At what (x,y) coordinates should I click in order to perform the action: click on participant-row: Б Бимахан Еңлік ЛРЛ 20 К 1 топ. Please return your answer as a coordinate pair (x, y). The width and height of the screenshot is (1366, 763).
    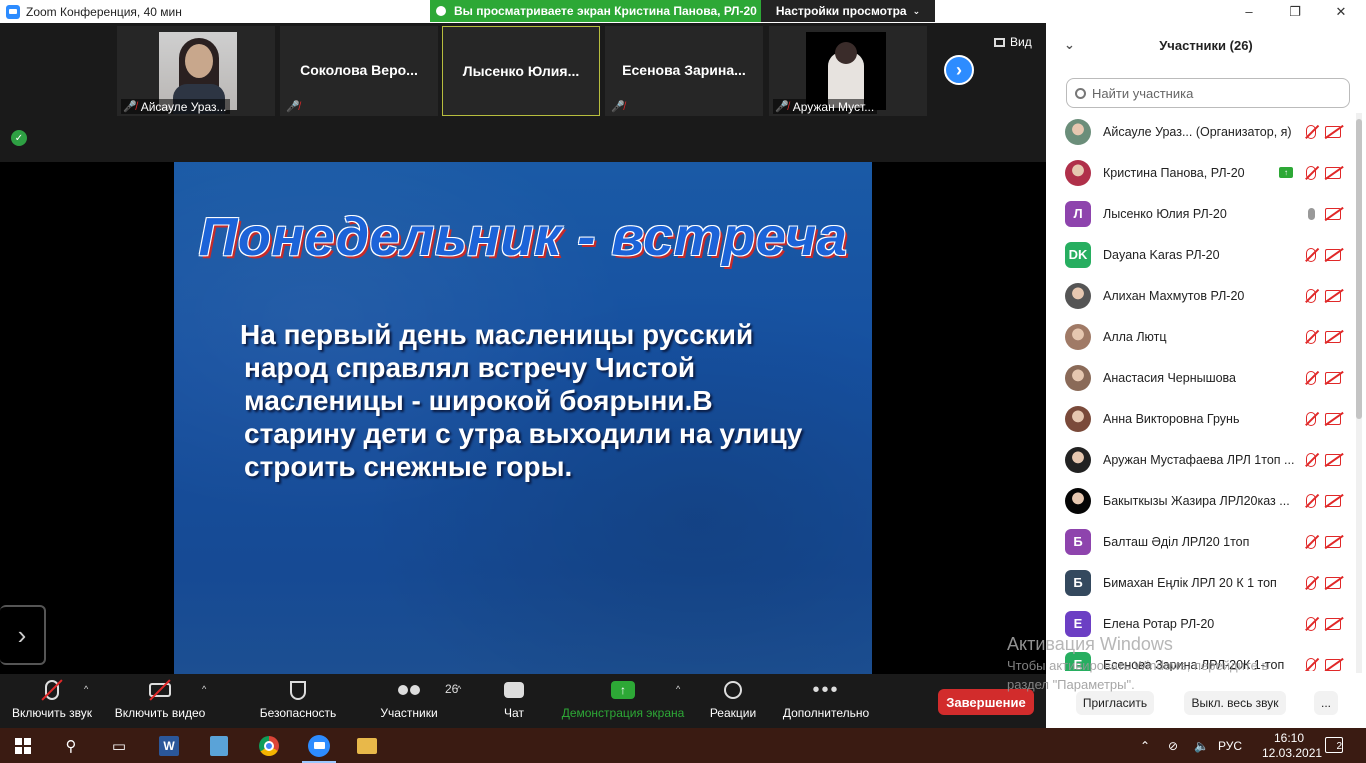
    Looking at the image, I should click on (1201, 582).